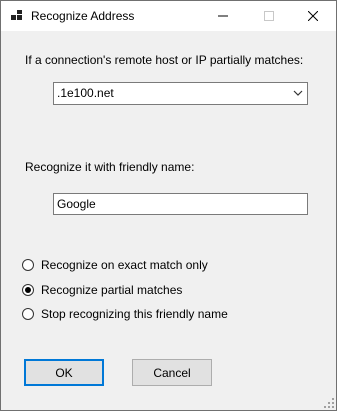 This screenshot has height=411, width=337. What do you see at coordinates (124, 265) in the screenshot?
I see `radio-label: Recognize on exact match only` at bounding box center [124, 265].